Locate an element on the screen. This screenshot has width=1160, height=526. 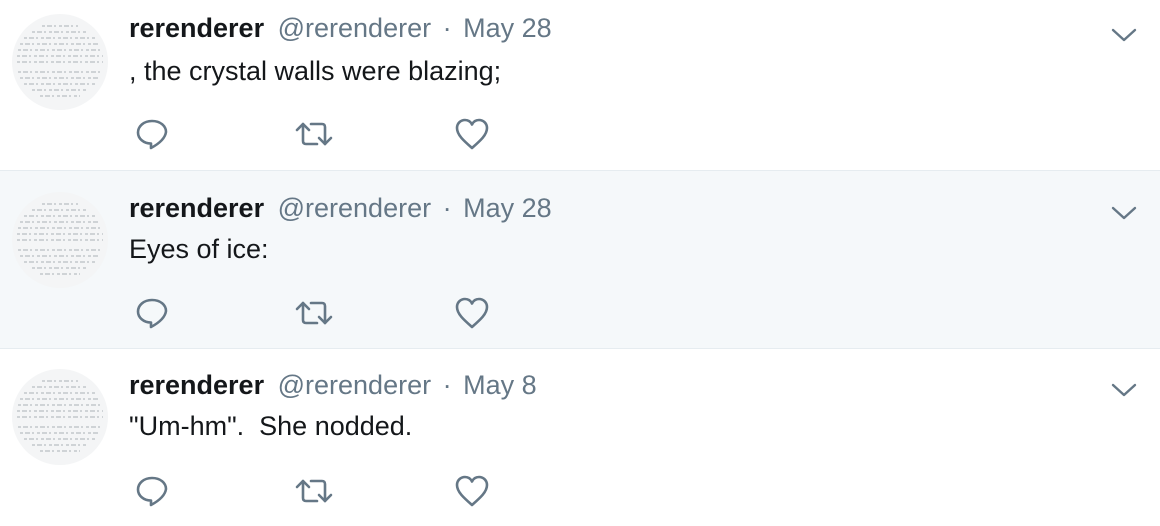
tweet-text: Eyes of ice: is located at coordinates (199, 249).